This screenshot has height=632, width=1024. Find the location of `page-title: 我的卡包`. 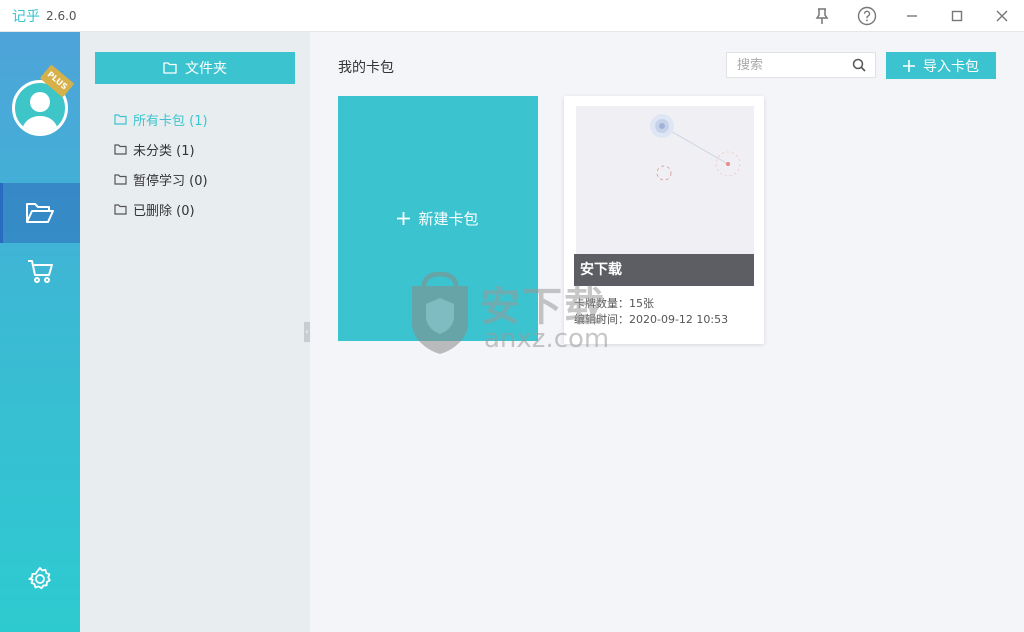

page-title: 我的卡包 is located at coordinates (366, 68).